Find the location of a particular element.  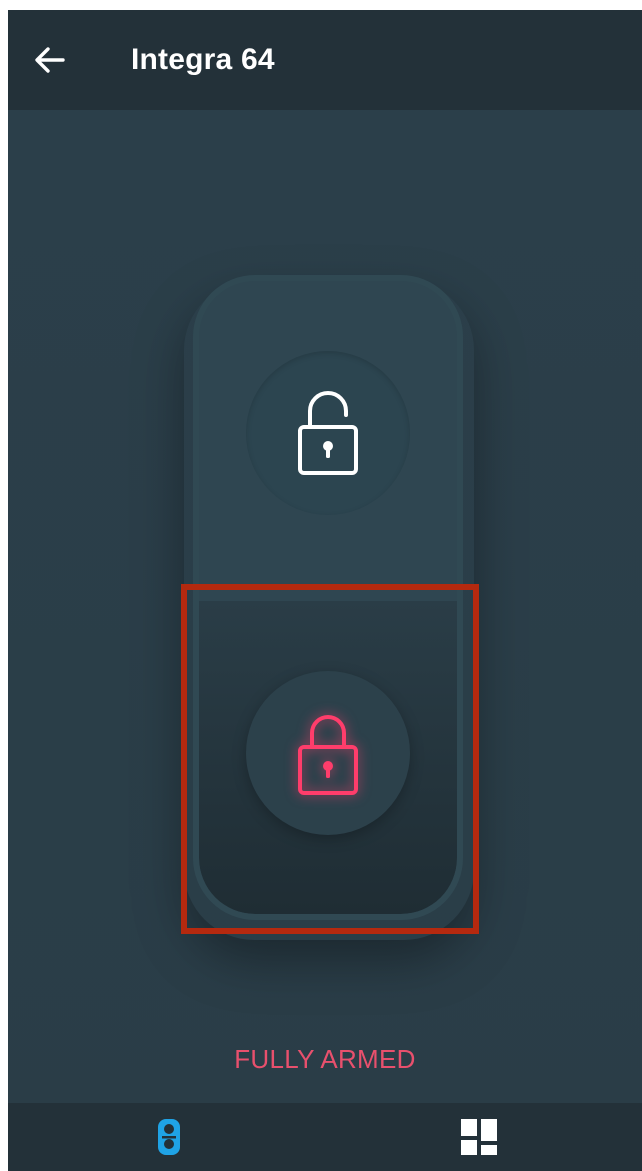

switch-icon is located at coordinates (169, 1137).